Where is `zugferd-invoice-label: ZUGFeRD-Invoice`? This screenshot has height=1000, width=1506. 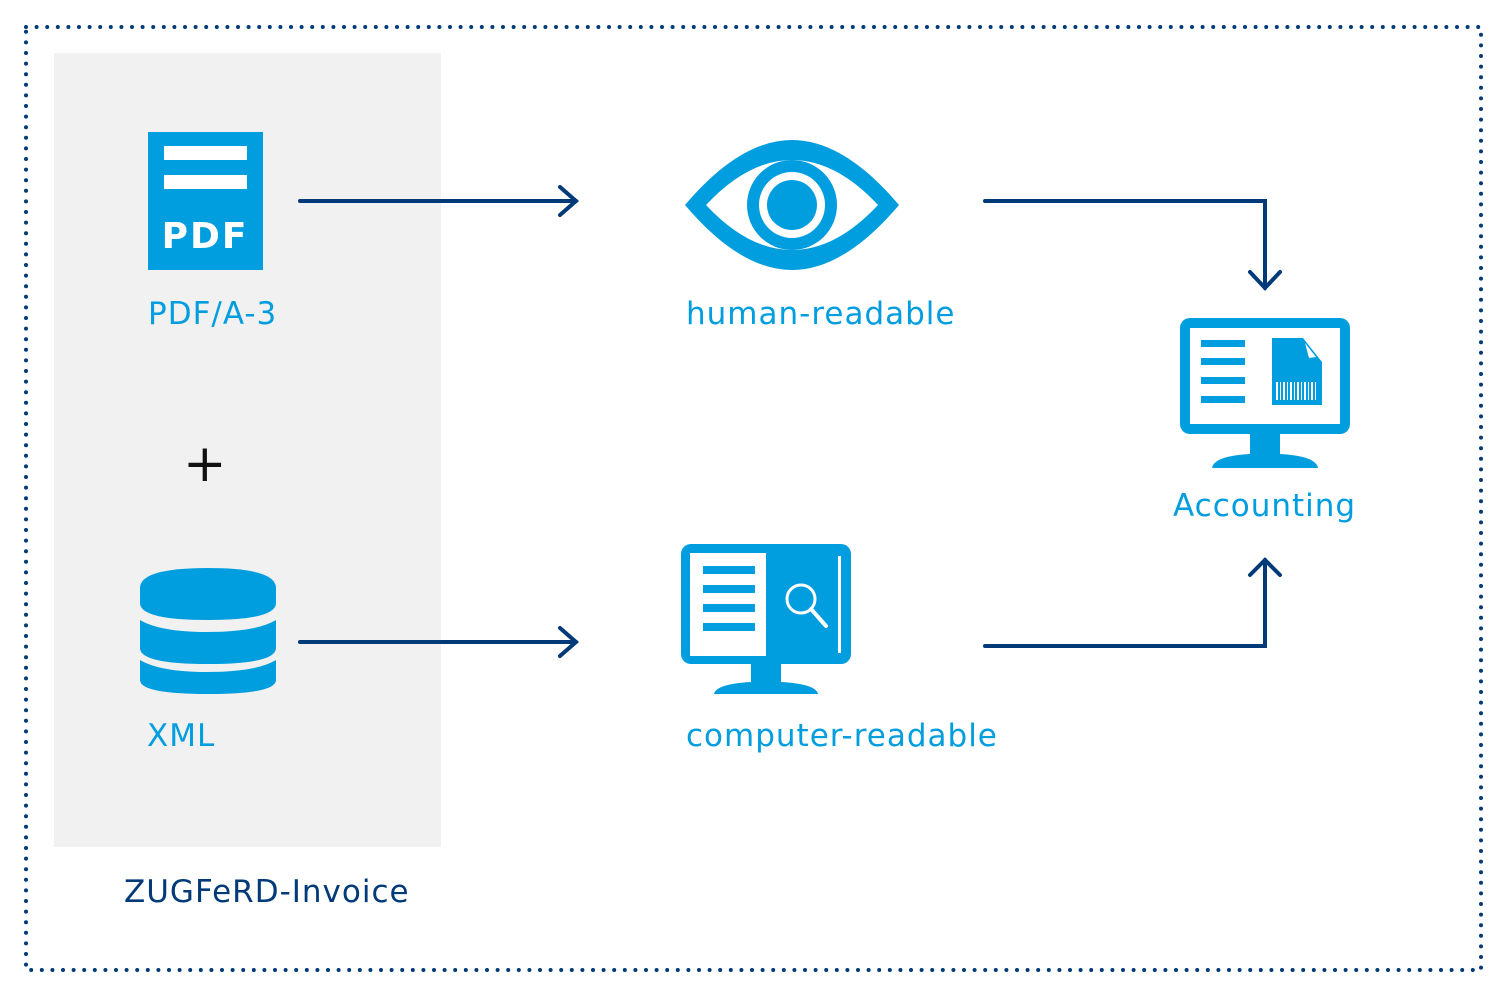 zugferd-invoice-label: ZUGFeRD-Invoice is located at coordinates (267, 892).